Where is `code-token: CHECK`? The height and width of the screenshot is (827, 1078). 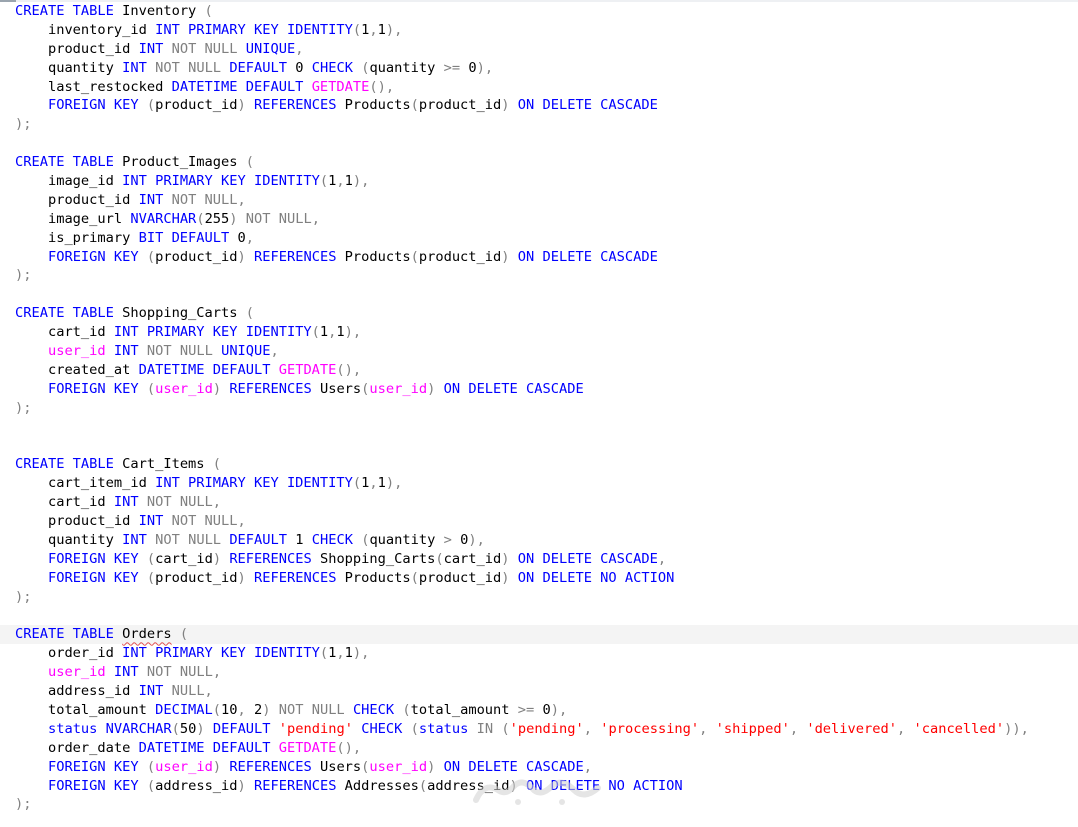
code-token: CHECK is located at coordinates (382, 728).